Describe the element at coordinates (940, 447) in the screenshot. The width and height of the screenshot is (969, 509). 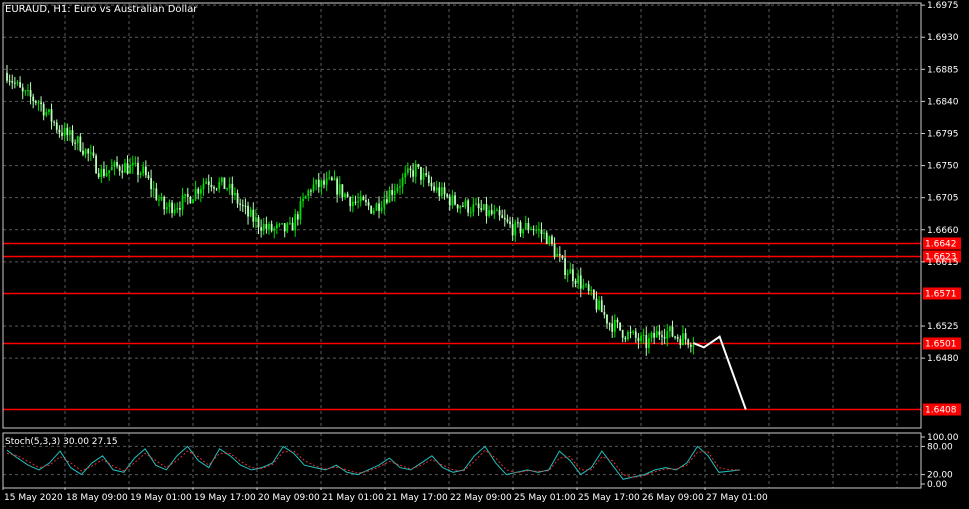
I see `stoch-tick-label: 80.00` at that location.